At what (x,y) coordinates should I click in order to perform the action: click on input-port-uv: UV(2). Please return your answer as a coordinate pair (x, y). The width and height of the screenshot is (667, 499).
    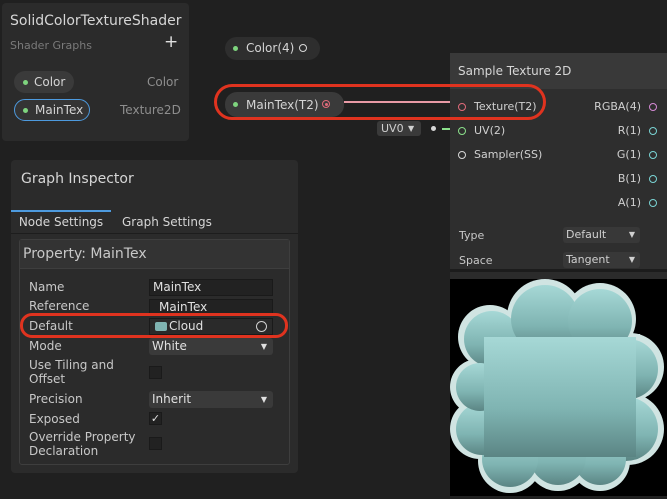
    Looking at the image, I should click on (481, 130).